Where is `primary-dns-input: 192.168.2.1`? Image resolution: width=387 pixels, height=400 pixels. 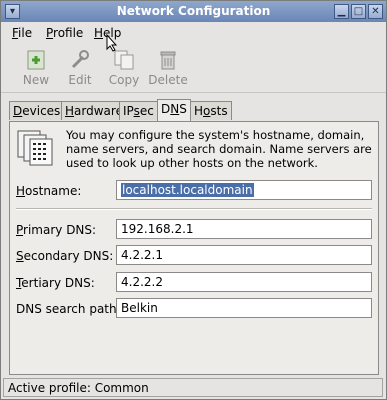 primary-dns-input: 192.168.2.1 is located at coordinates (244, 229).